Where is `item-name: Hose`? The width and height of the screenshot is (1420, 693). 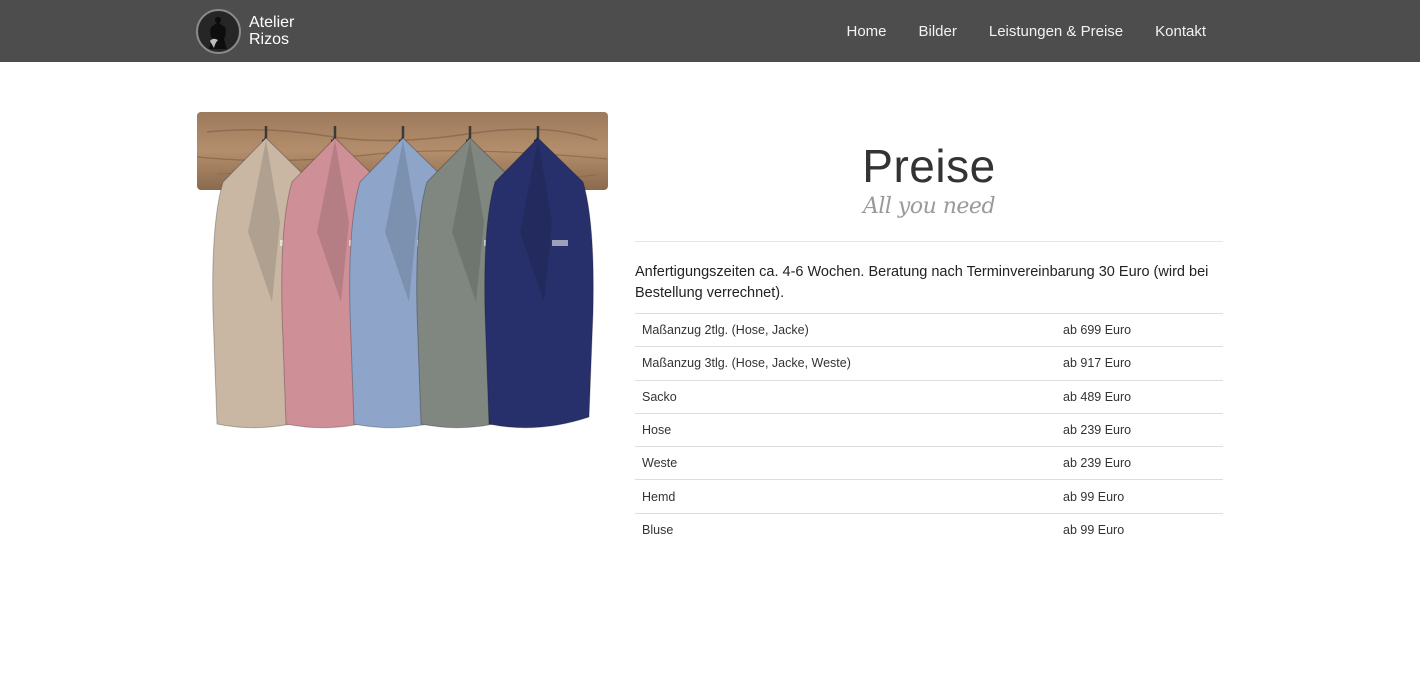 item-name: Hose is located at coordinates (849, 429).